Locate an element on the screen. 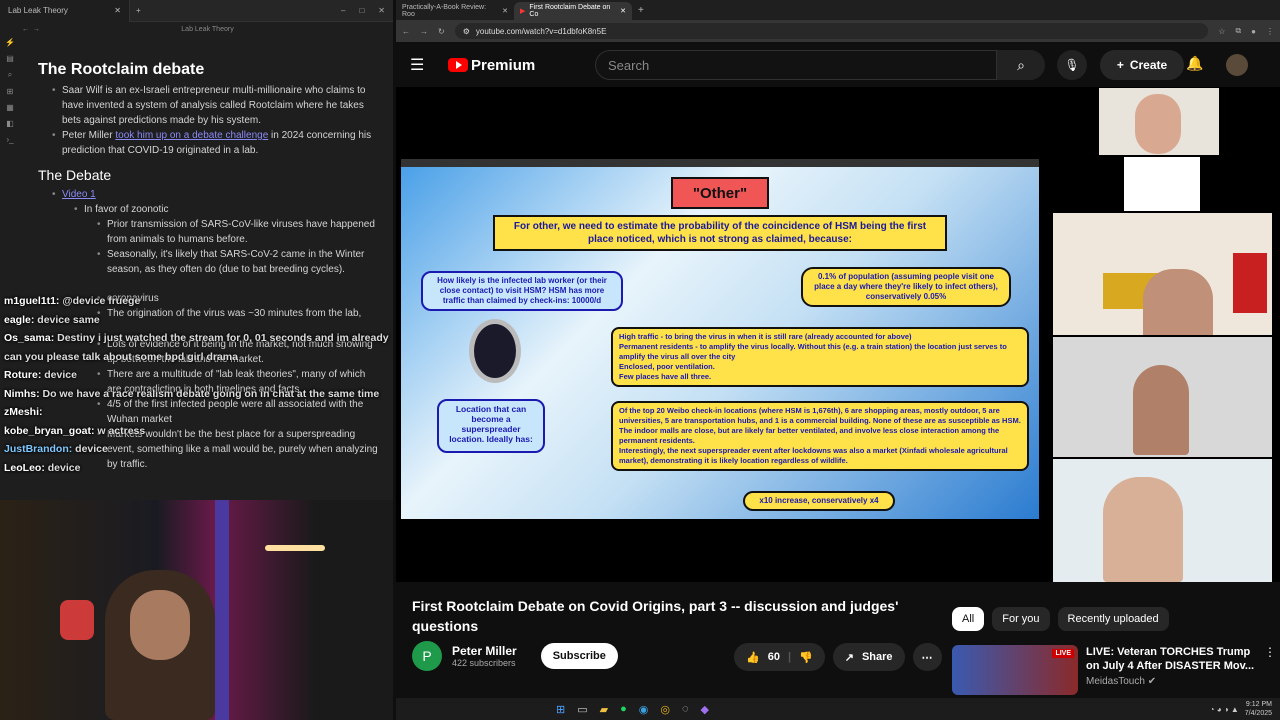 The image size is (1280, 720). more-actions-button: ⋯ is located at coordinates (927, 657).